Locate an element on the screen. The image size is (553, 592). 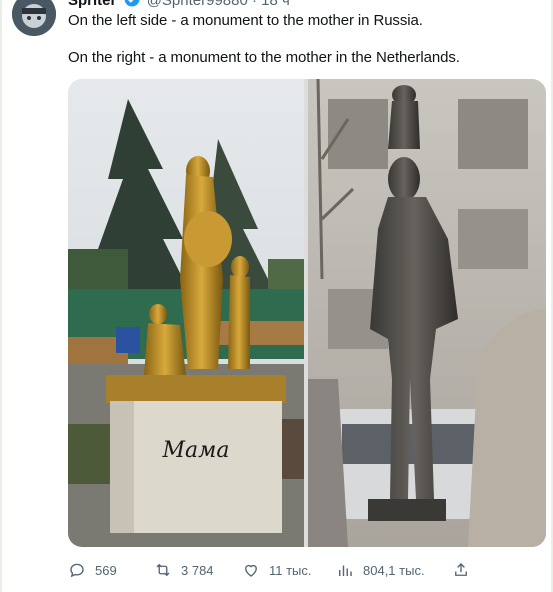
like-button: 11 тыс. is located at coordinates (277, 570).